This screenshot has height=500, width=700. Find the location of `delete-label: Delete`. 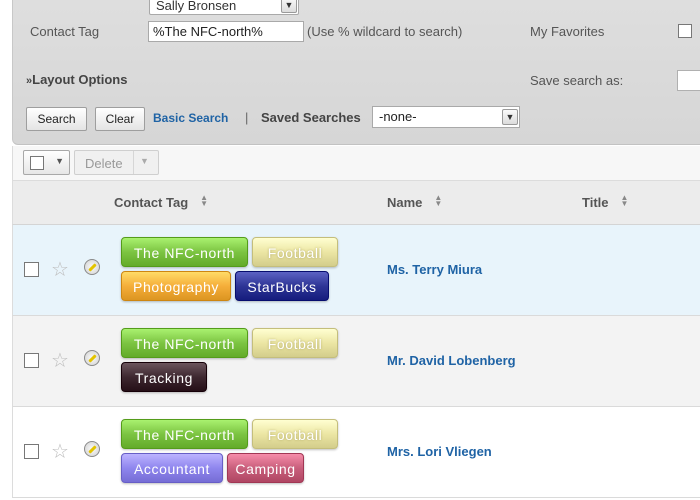

delete-label: Delete is located at coordinates (104, 163).